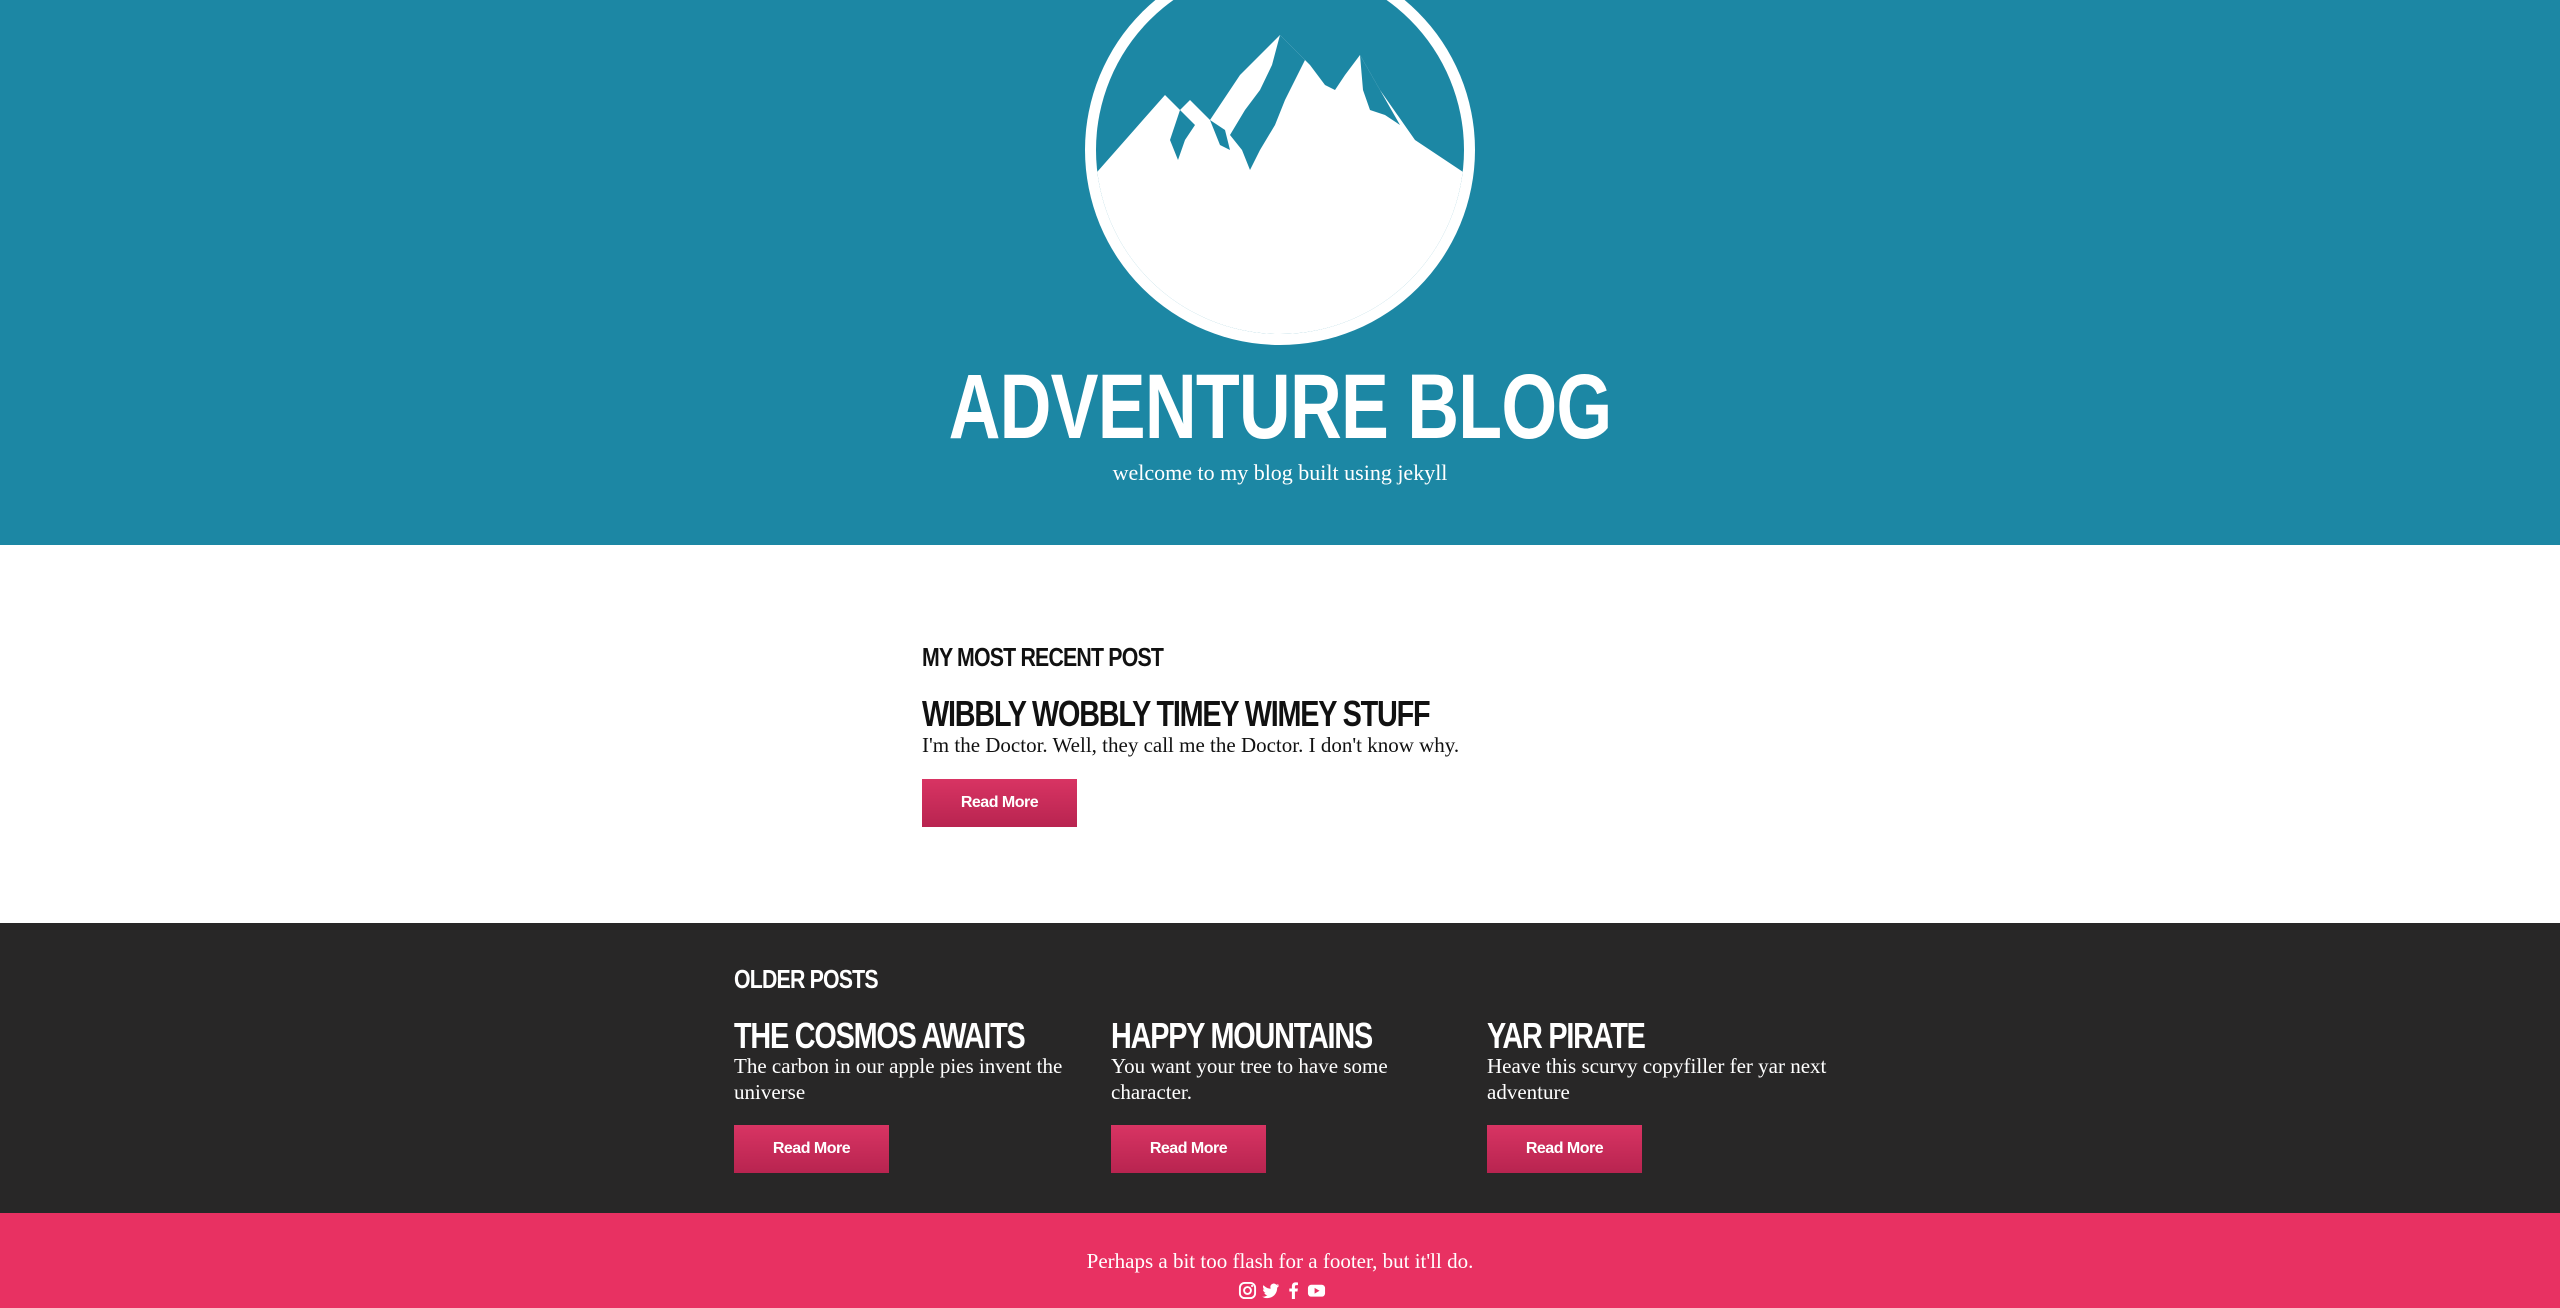 This screenshot has width=2560, height=1308. What do you see at coordinates (999, 803) in the screenshot?
I see `recent-read-more-button: Read More` at bounding box center [999, 803].